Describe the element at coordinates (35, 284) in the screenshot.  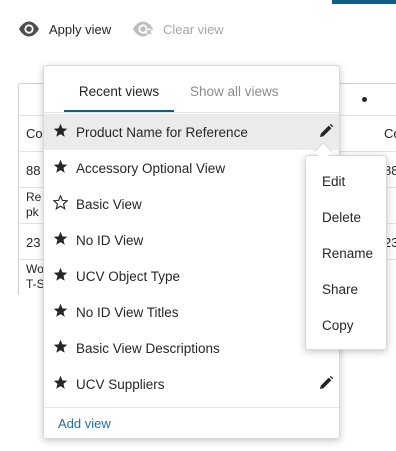
I see `table-cell: T-S` at that location.